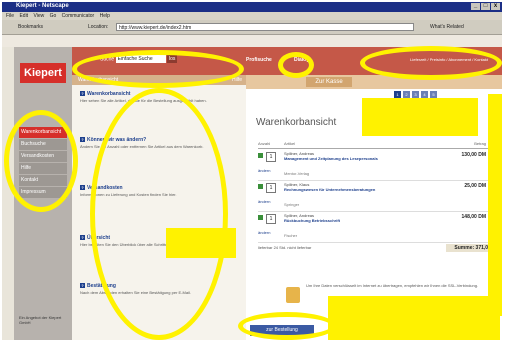 The image size is (505, 343). I want to click on checkout-tab: Zur Kasse, so click(329, 82).